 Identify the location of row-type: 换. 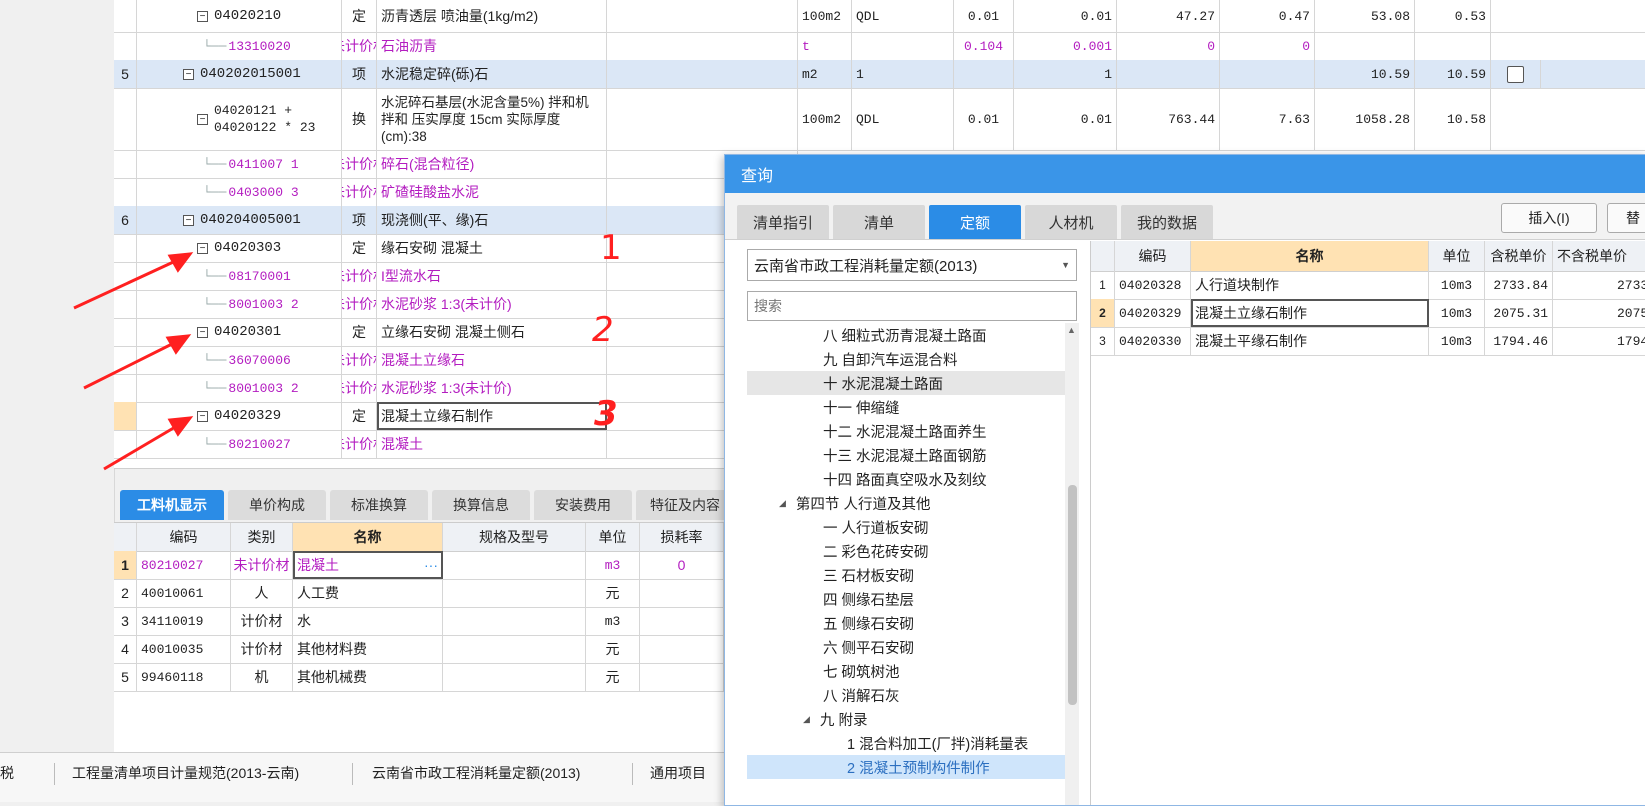
(359, 119).